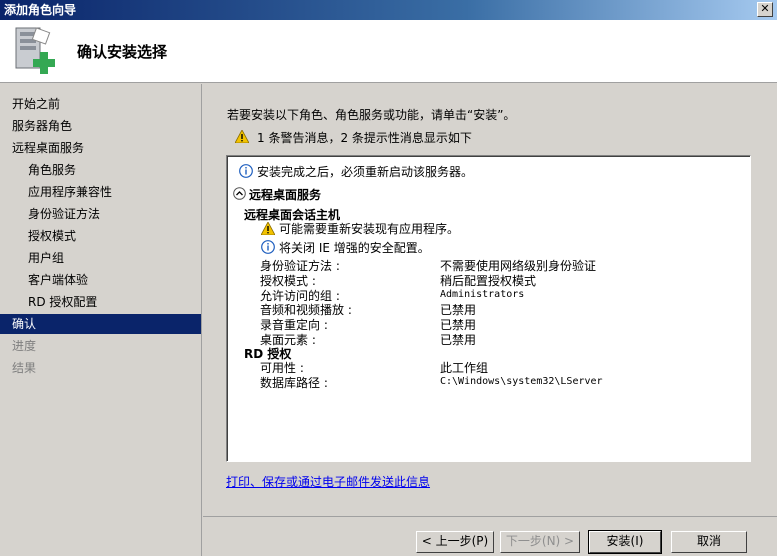 The height and width of the screenshot is (556, 777). Describe the element at coordinates (388, 51) in the screenshot. I see `wizard-header: 确认安装选择` at that location.